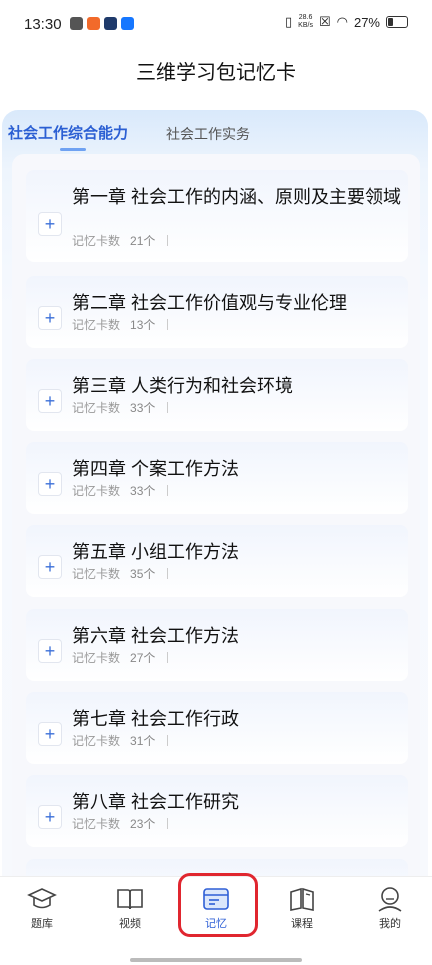 The width and height of the screenshot is (432, 965). What do you see at coordinates (143, 824) in the screenshot?
I see `card-count: 23个` at bounding box center [143, 824].